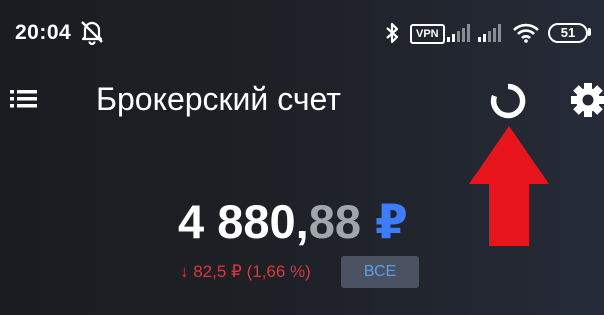 The image size is (604, 315). Describe the element at coordinates (589, 32) in the screenshot. I see `battery-tip` at that location.